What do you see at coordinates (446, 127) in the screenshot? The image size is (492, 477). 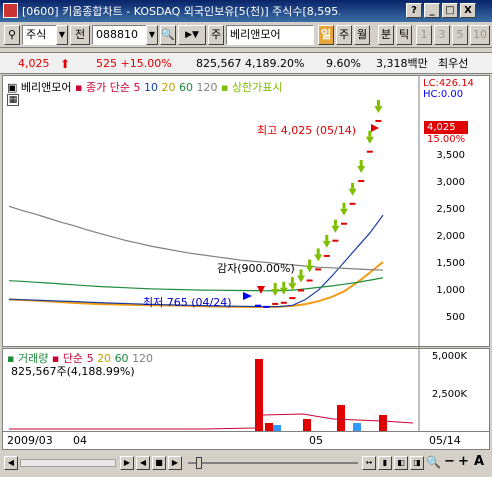 I see `current-price-tag: 4,025` at bounding box center [446, 127].